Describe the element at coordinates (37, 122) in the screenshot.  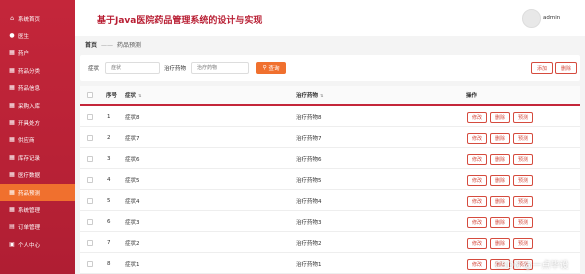
I see `sidebar-item: ▦ 开具处方` at that location.